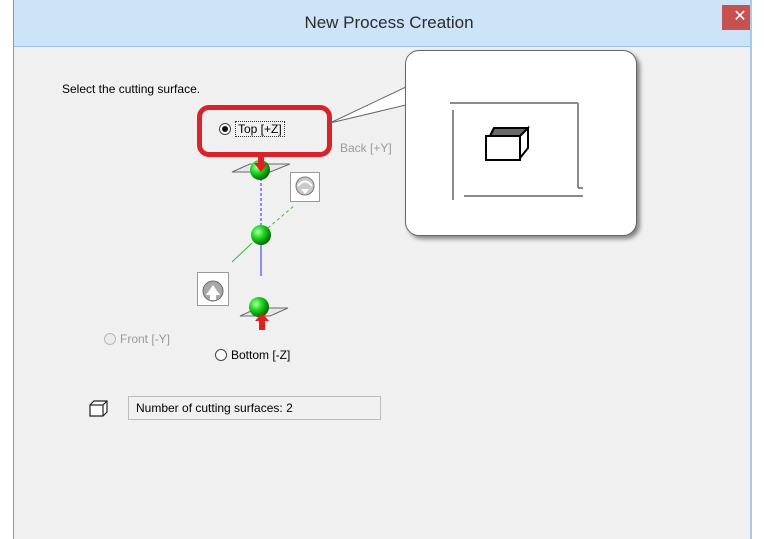 This screenshot has height=539, width=764. Describe the element at coordinates (259, 307) in the screenshot. I see `bottom-sphere` at that location.